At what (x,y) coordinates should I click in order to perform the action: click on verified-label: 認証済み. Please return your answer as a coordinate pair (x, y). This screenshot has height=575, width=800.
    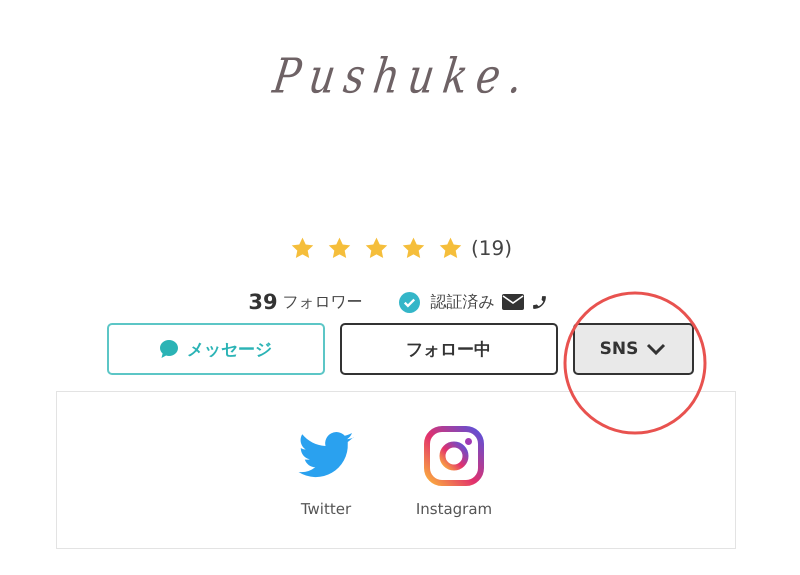
    Looking at the image, I should click on (462, 302).